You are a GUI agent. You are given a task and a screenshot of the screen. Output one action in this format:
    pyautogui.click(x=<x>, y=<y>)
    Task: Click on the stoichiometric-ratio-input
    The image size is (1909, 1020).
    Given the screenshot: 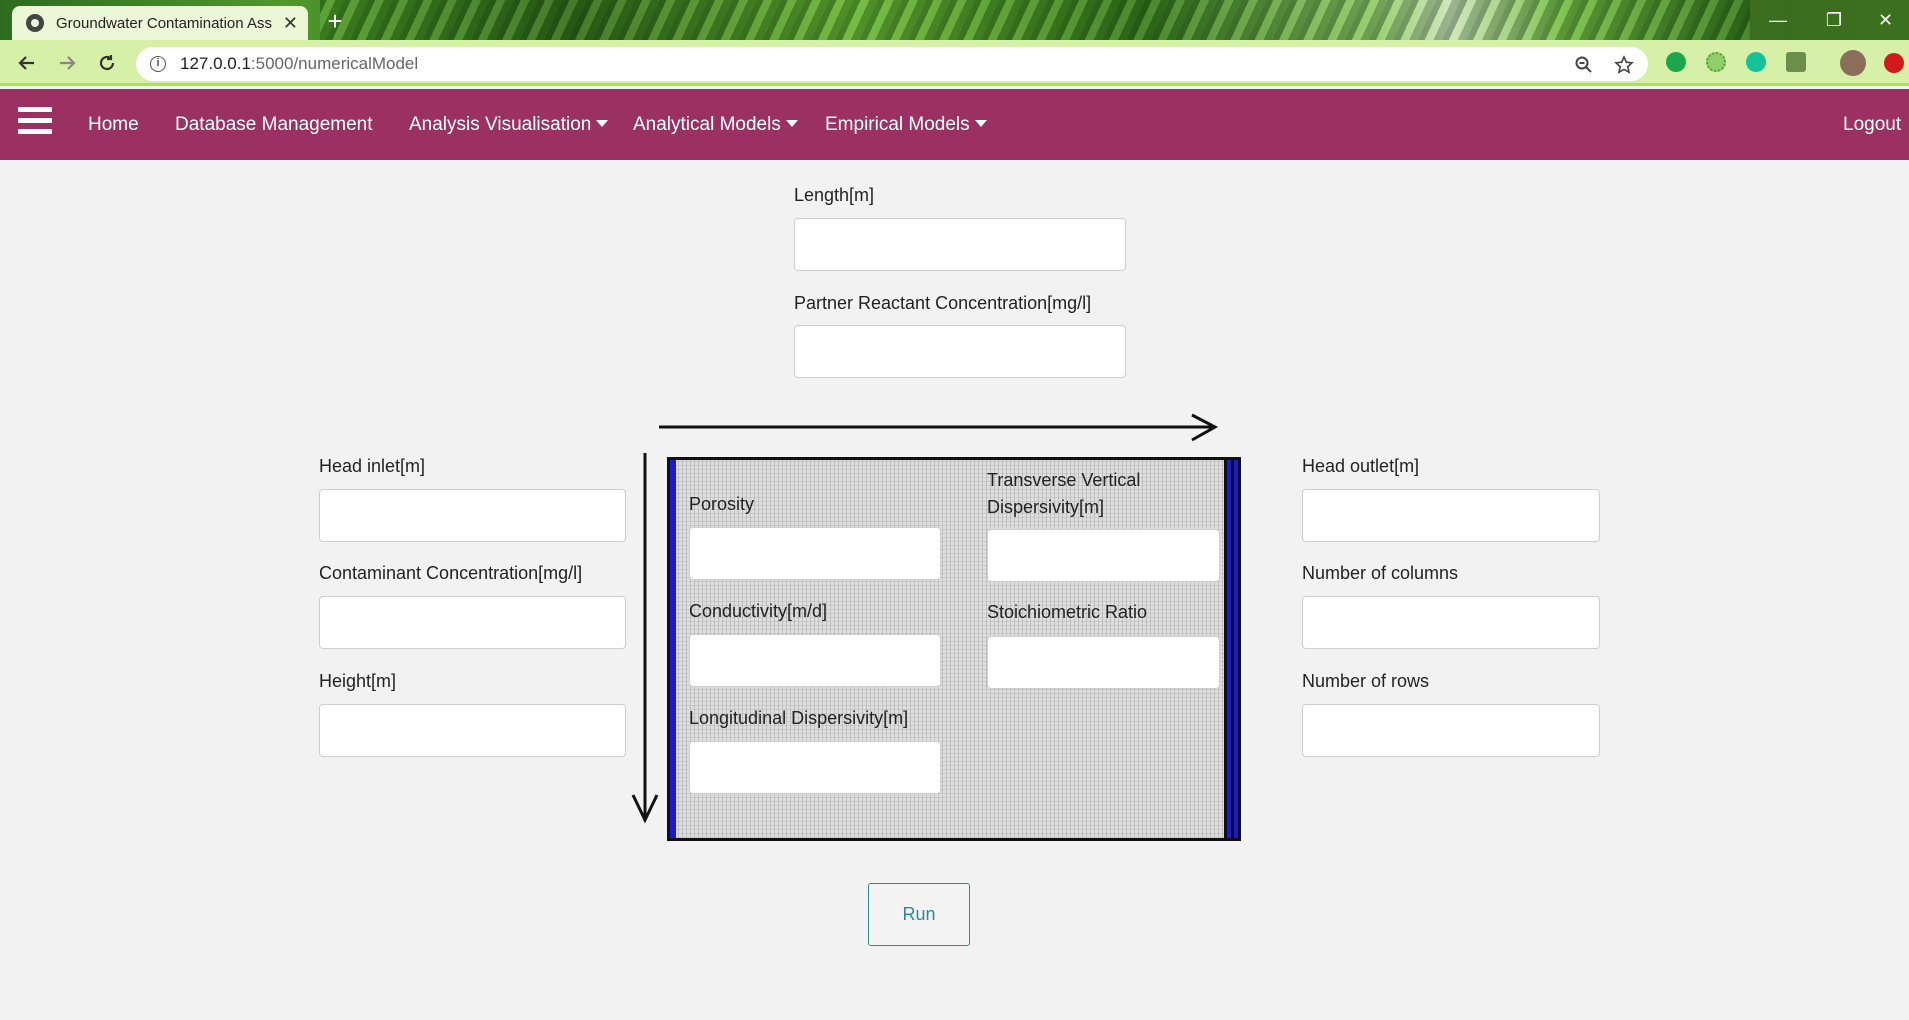 What is the action you would take?
    pyautogui.click(x=1103, y=662)
    